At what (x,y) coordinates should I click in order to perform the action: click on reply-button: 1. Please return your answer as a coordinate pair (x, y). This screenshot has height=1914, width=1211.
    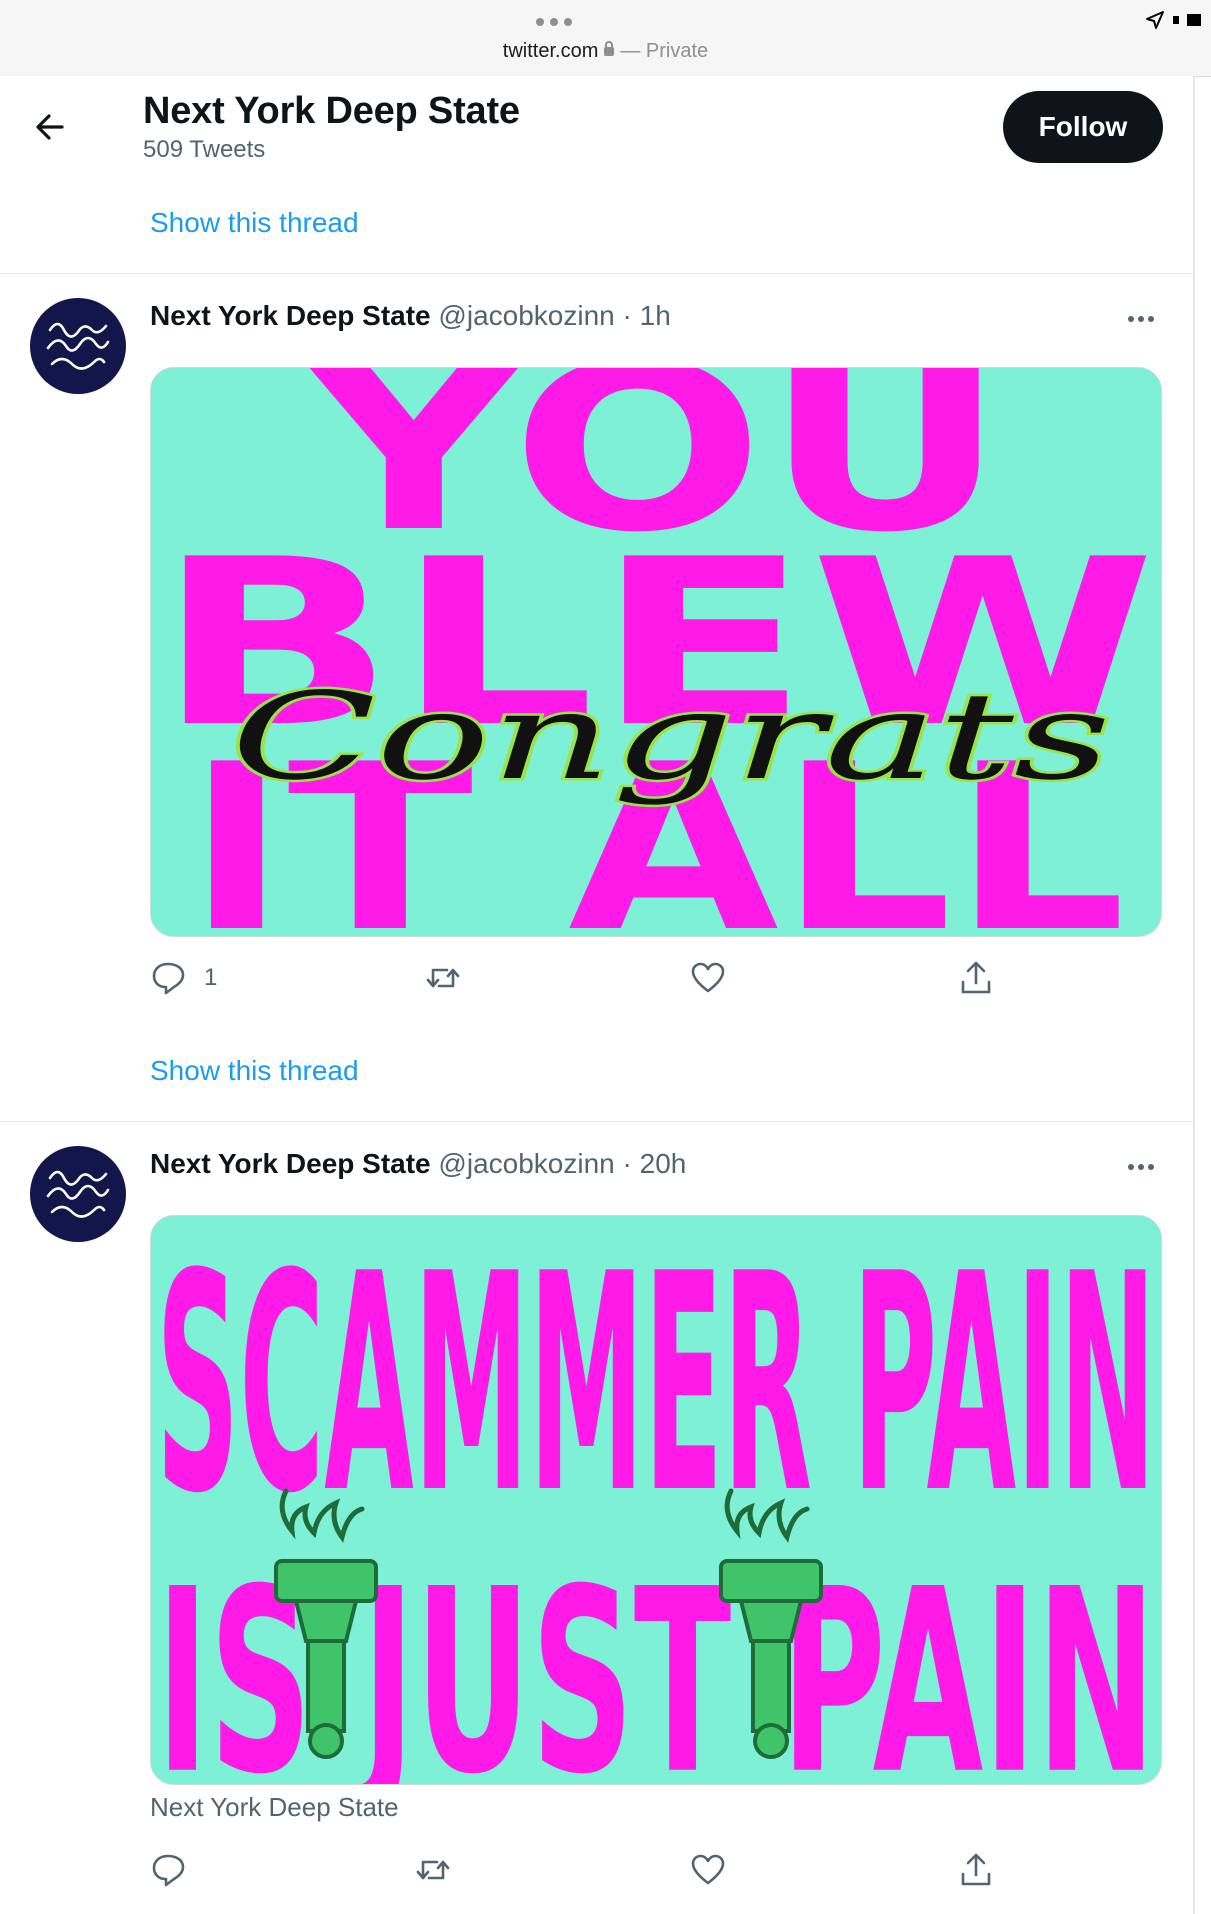
    Looking at the image, I should click on (183, 978).